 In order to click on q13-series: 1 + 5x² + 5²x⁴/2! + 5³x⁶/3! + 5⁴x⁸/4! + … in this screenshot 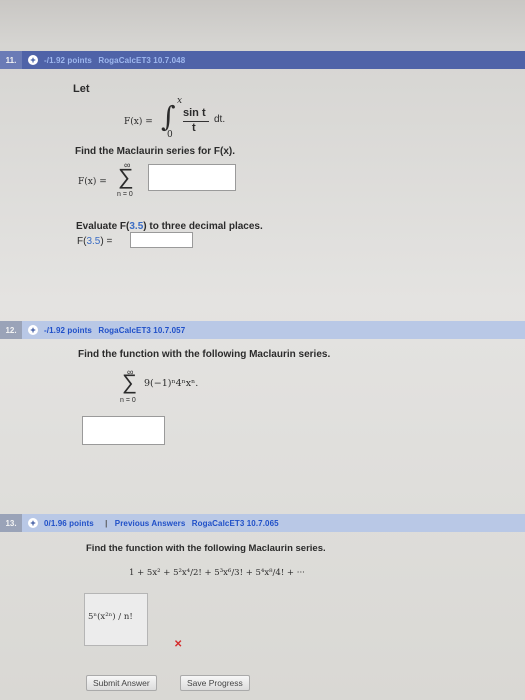, I will do `click(217, 573)`.